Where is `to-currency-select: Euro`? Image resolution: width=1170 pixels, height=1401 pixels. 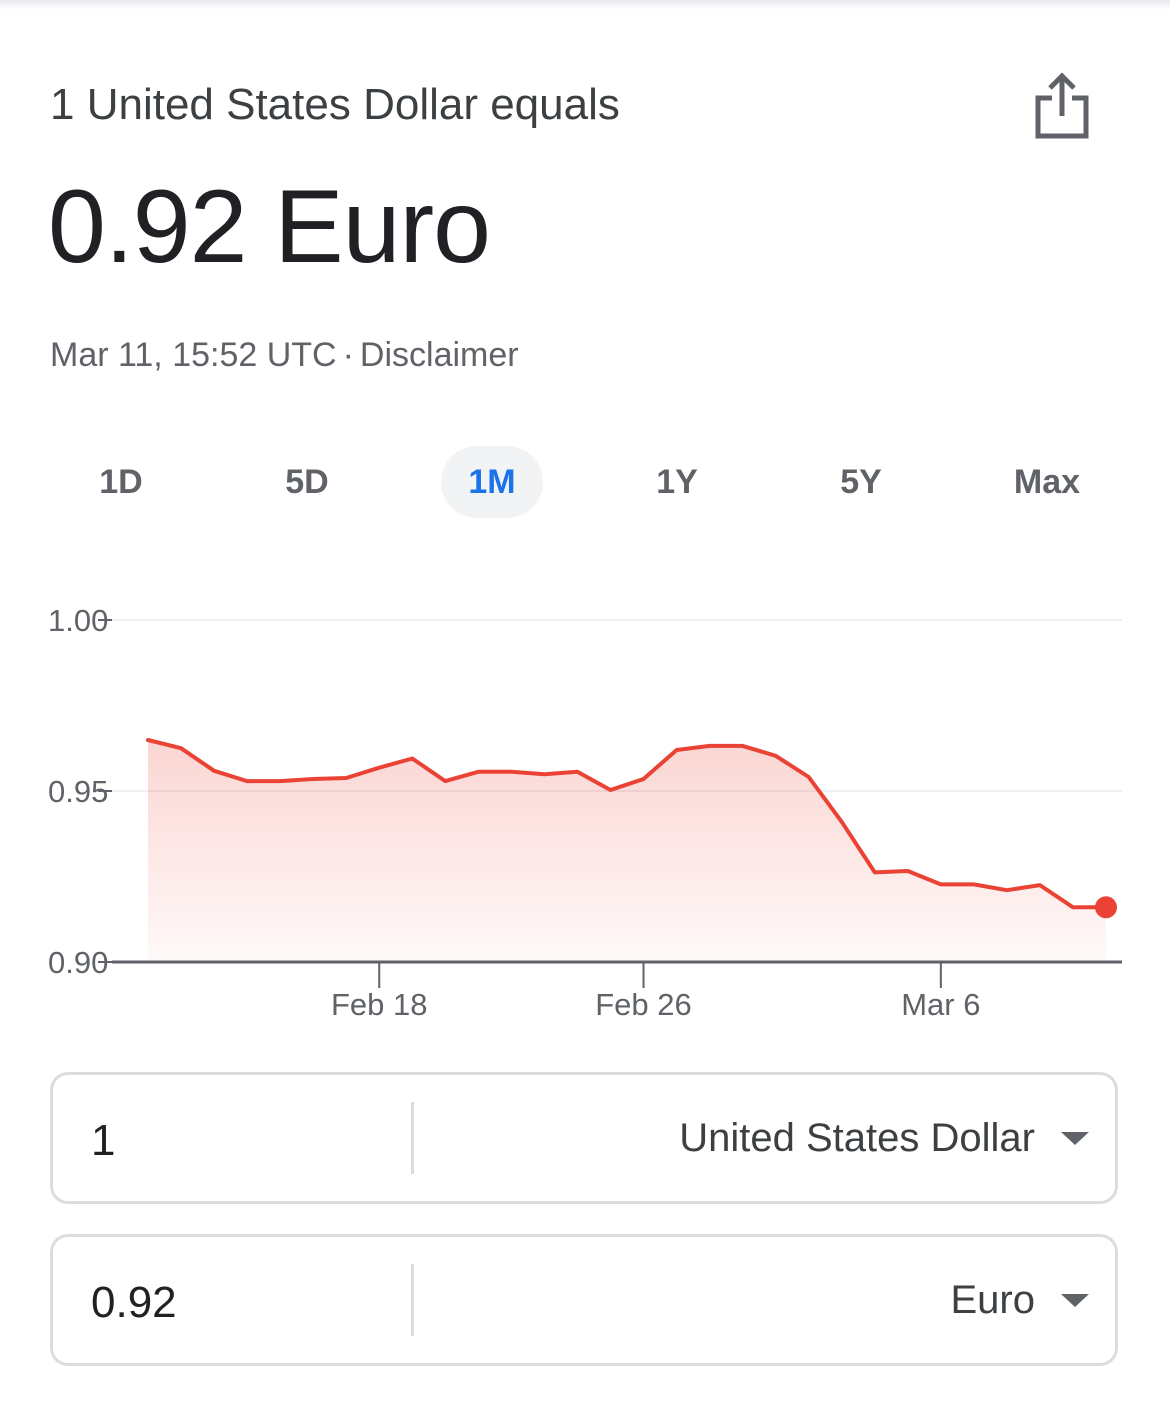 to-currency-select: Euro is located at coordinates (1023, 1300).